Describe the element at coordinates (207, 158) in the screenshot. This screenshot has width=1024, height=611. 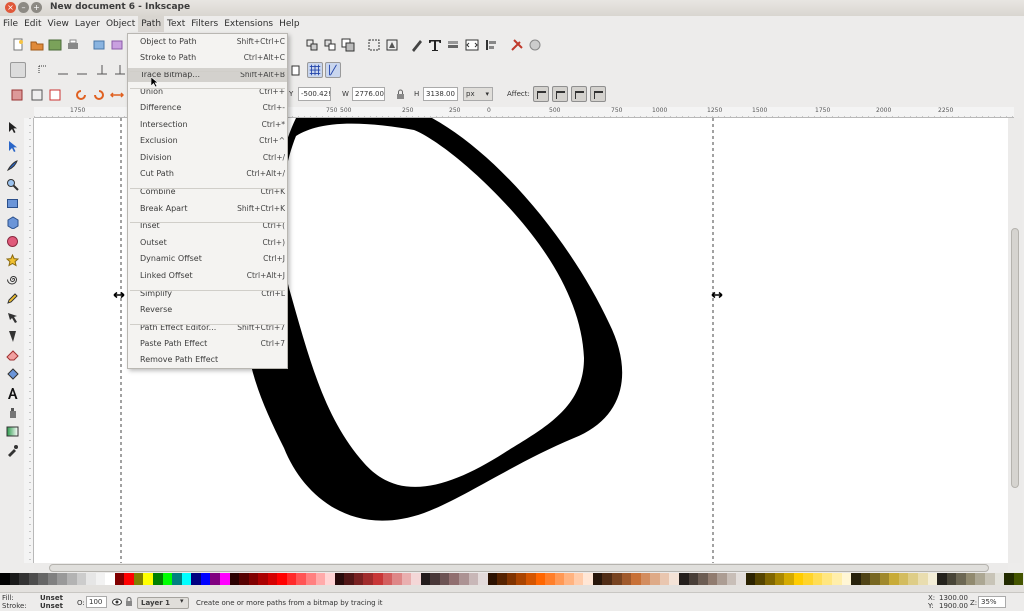
I see `menu-item-division: Division Ctrl+/` at that location.